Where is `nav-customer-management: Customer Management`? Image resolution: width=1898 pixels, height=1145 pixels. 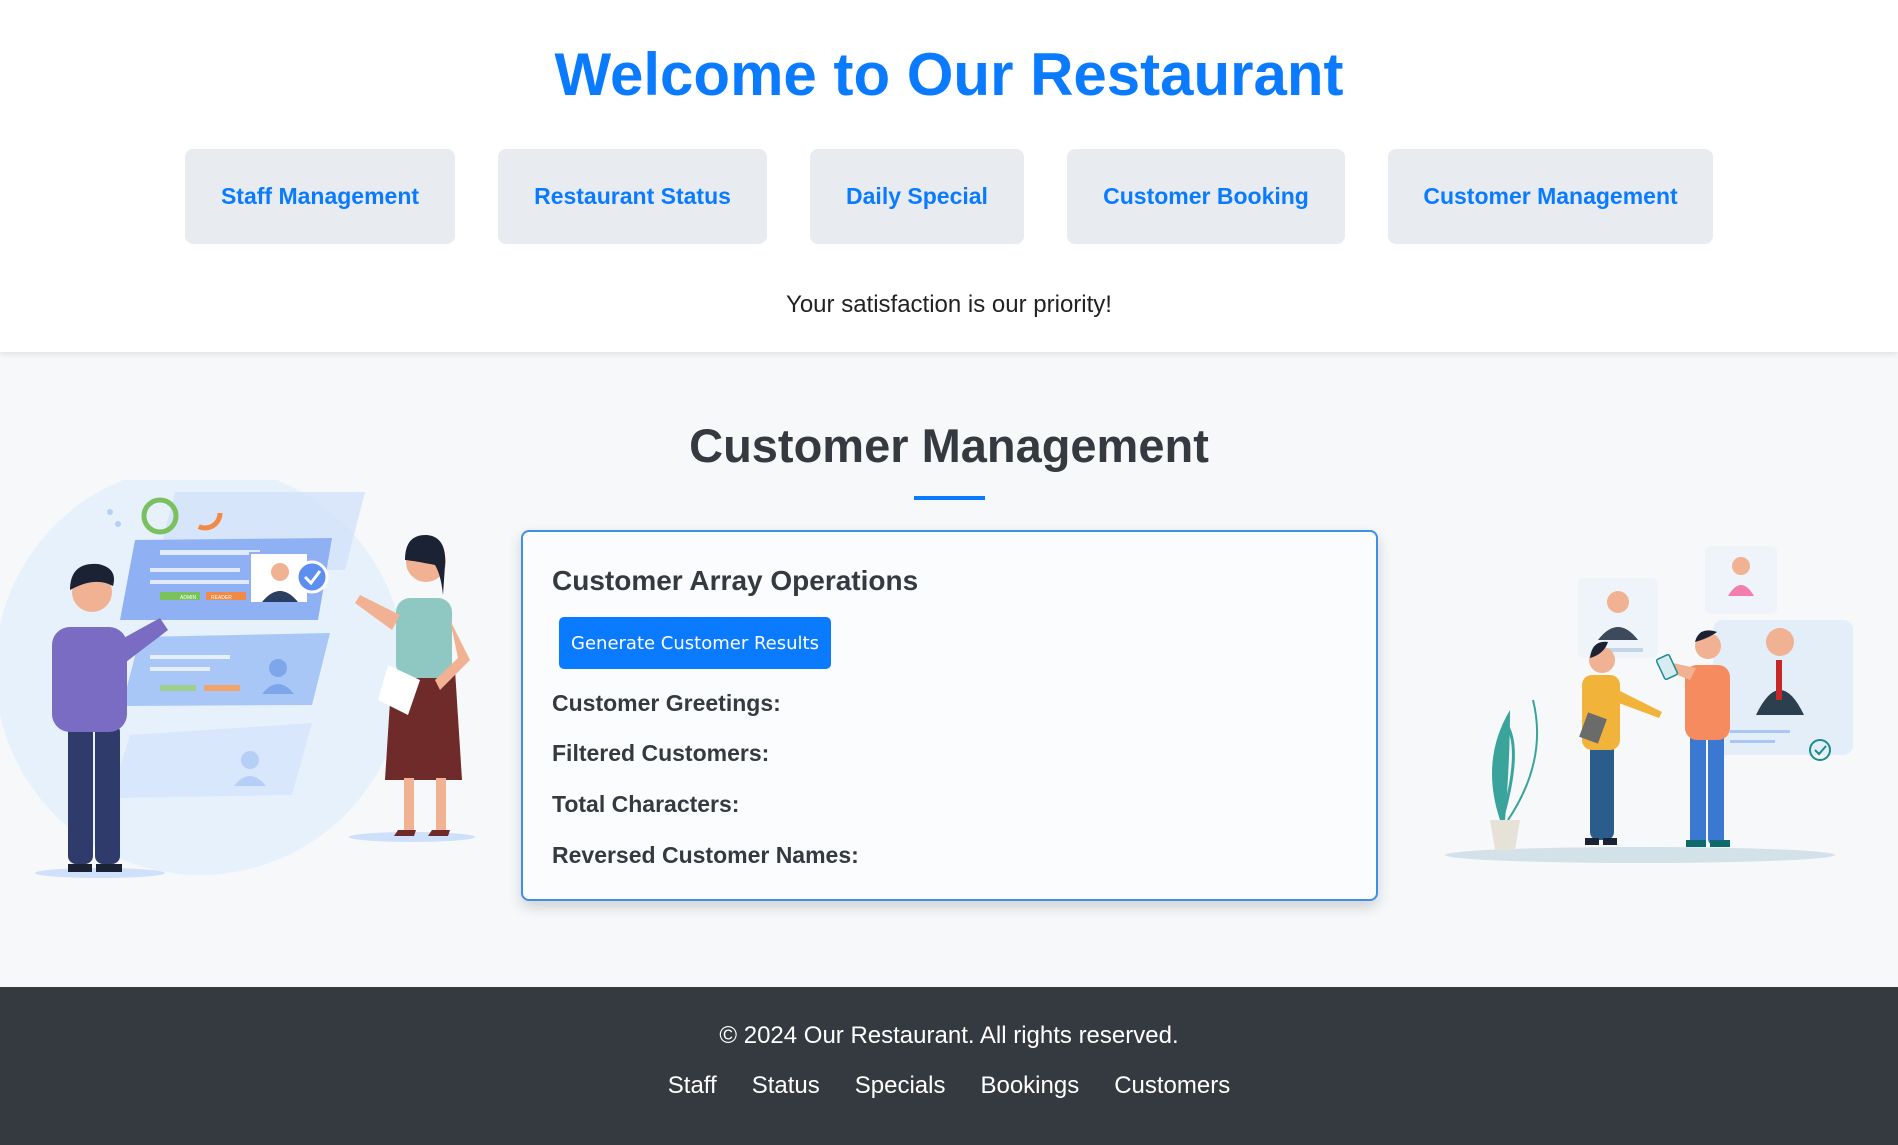 nav-customer-management: Customer Management is located at coordinates (1550, 196).